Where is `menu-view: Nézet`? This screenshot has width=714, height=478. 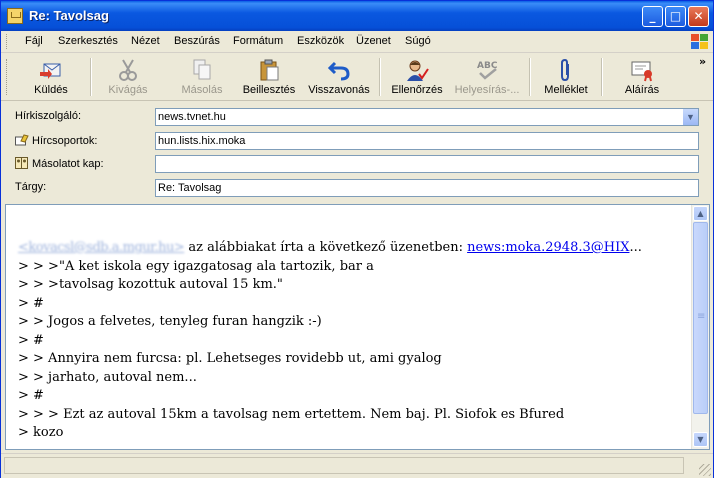
menu-view: Nézet is located at coordinates (145, 41).